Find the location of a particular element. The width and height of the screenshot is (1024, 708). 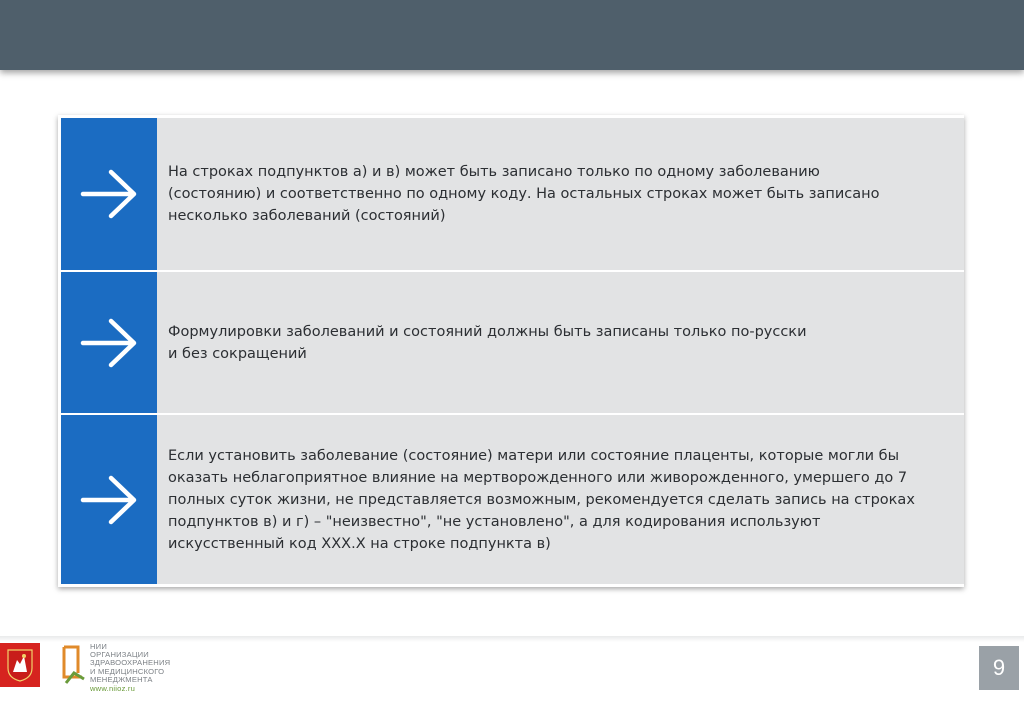

org-name-line: МЕНЕДЖМЕНТА is located at coordinates (121, 679).